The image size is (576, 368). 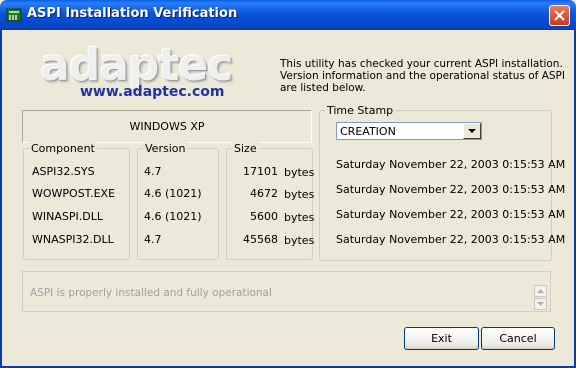 I want to click on size-cell: 4672, so click(x=264, y=193).